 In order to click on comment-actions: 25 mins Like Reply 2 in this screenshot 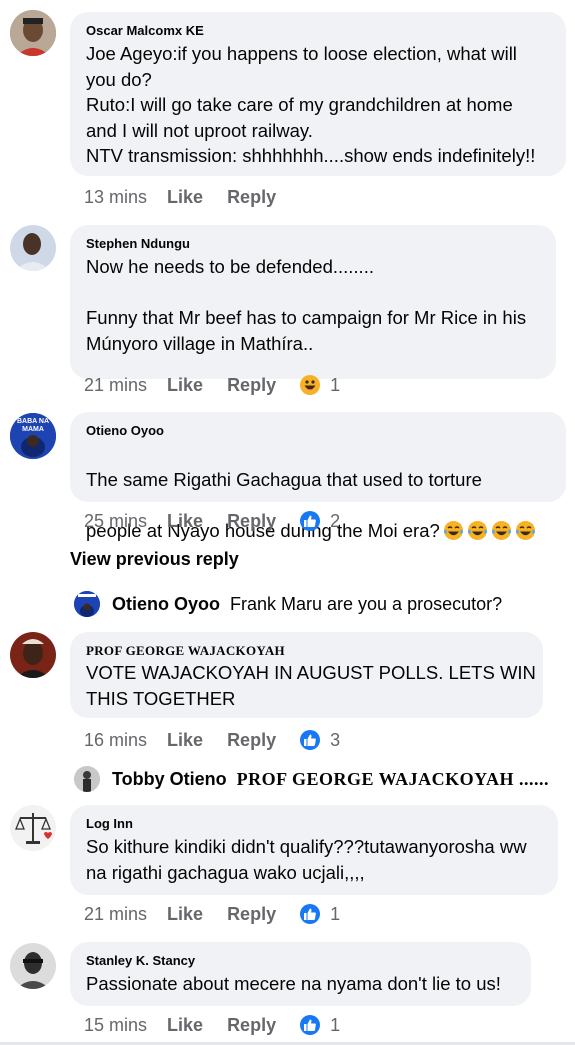, I will do `click(212, 521)`.